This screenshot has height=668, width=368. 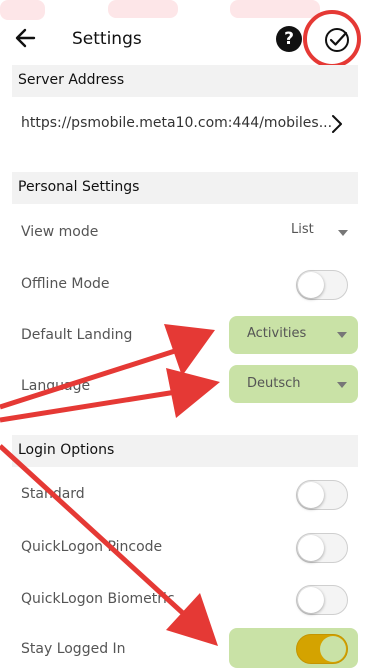 I want to click on section-title: Personal Settings, so click(x=79, y=187).